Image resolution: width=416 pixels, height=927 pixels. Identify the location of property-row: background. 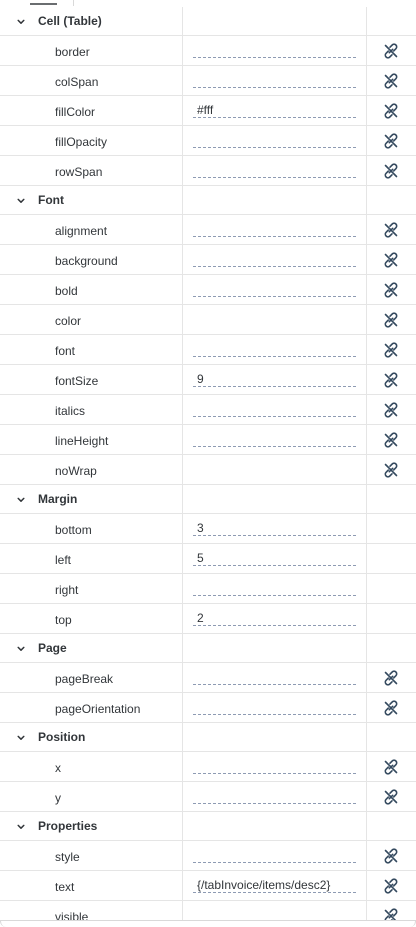
(208, 260).